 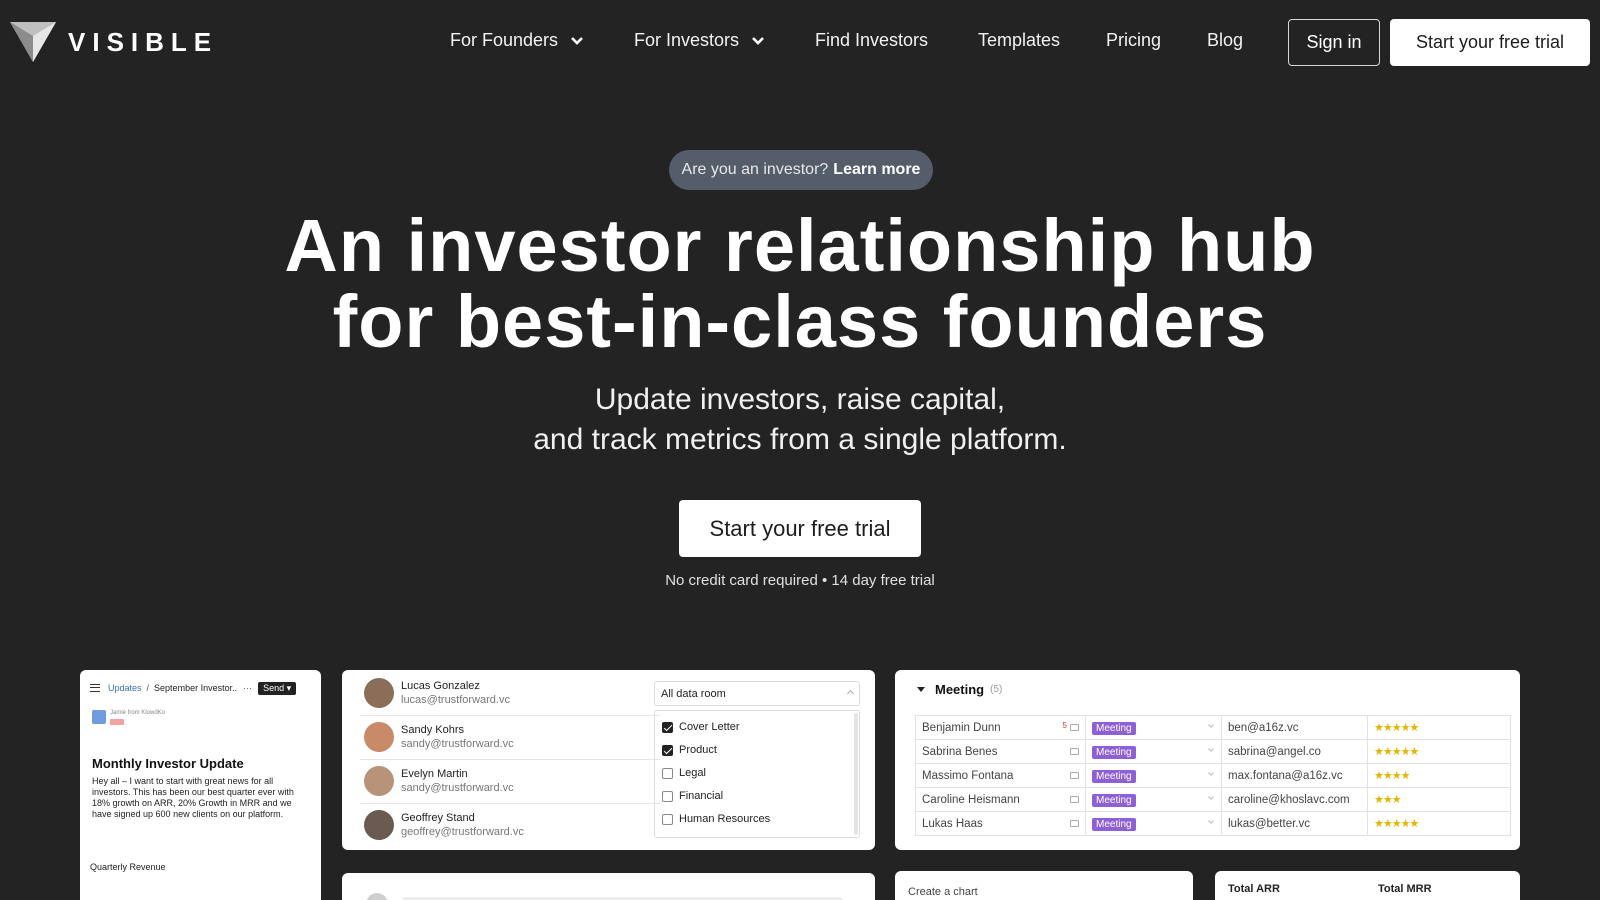 I want to click on table-row: Benjamin Dunn 5 Meeting ben@a16z.vc ★★★★★, so click(x=1213, y=727).